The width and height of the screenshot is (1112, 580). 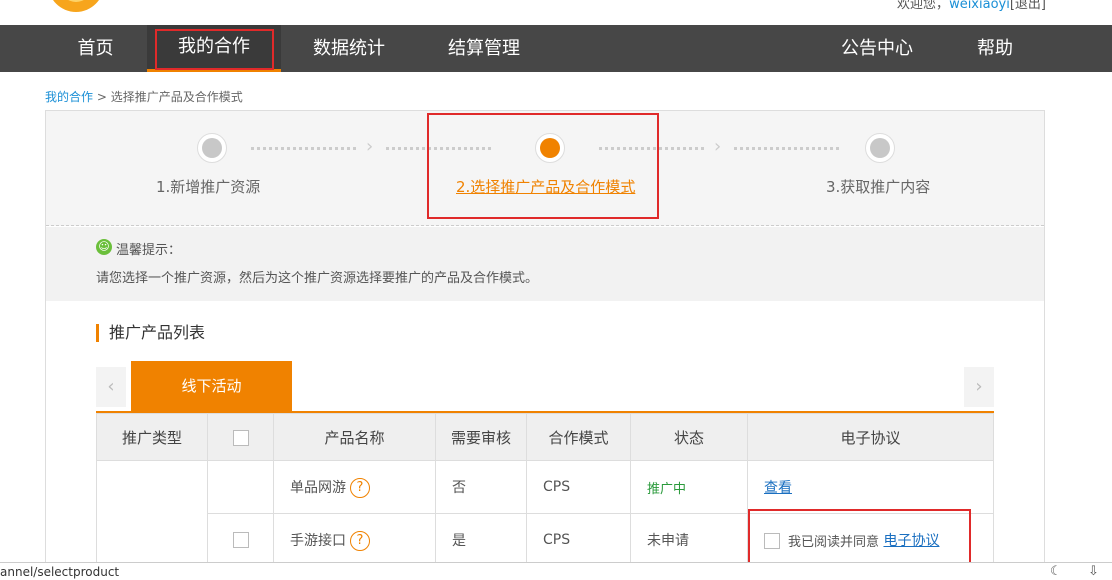 I want to click on row-checkbox, so click(x=240, y=540).